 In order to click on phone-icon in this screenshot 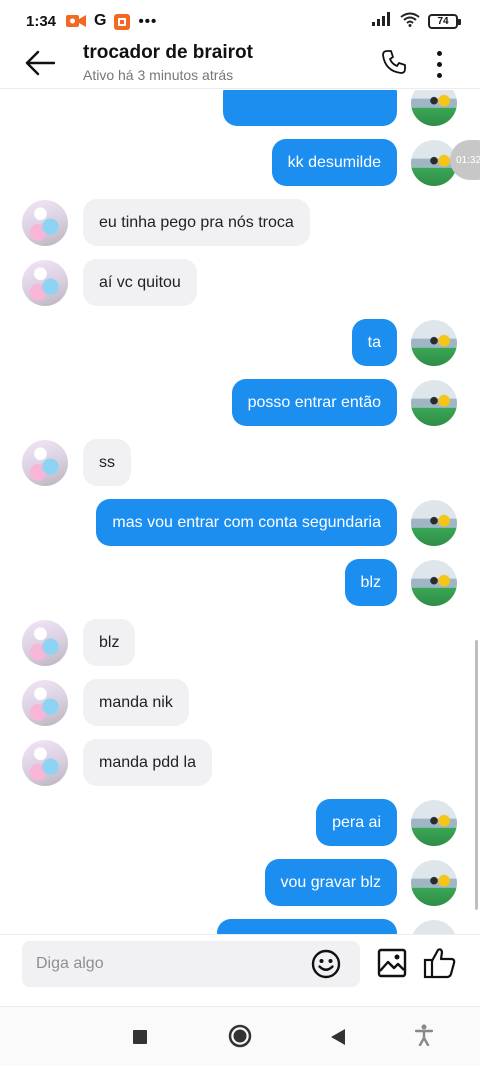, I will do `click(394, 62)`.